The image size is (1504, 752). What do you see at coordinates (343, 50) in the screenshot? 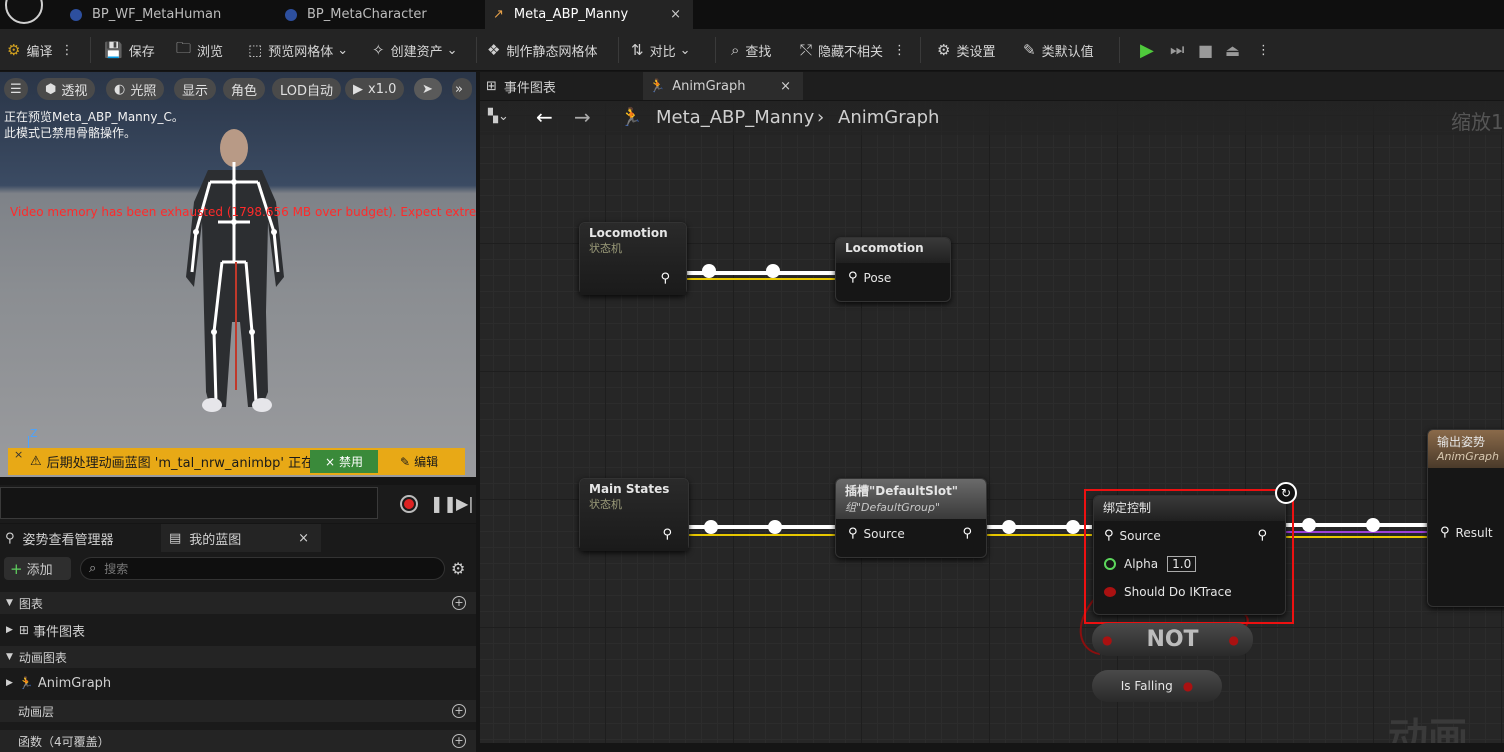
I see `chevron-down-icon: ⌄` at bounding box center [343, 50].